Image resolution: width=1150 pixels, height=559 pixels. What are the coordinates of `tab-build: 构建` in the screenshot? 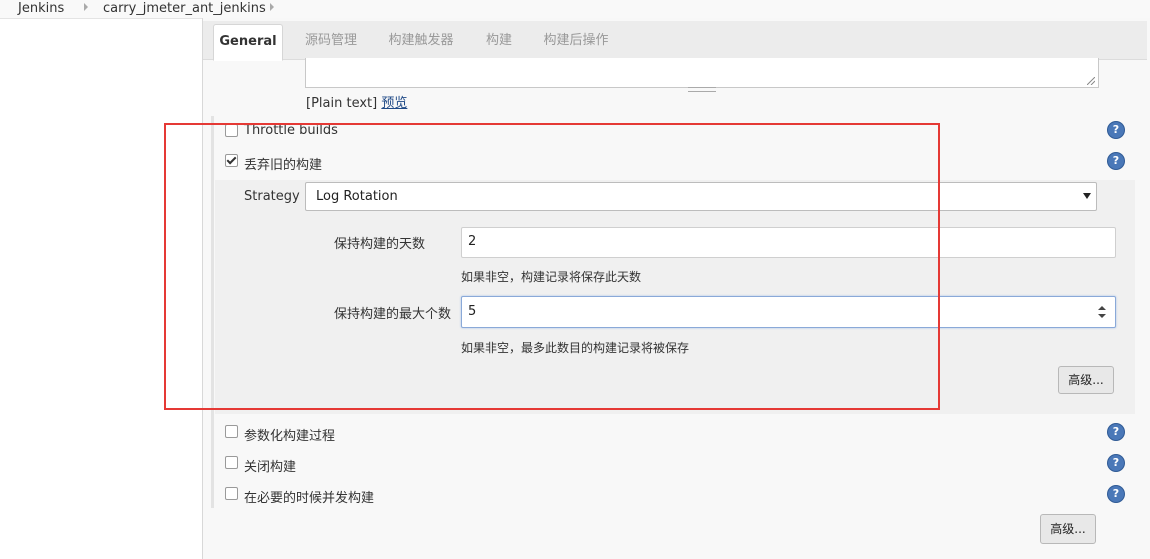 It's located at (499, 41).